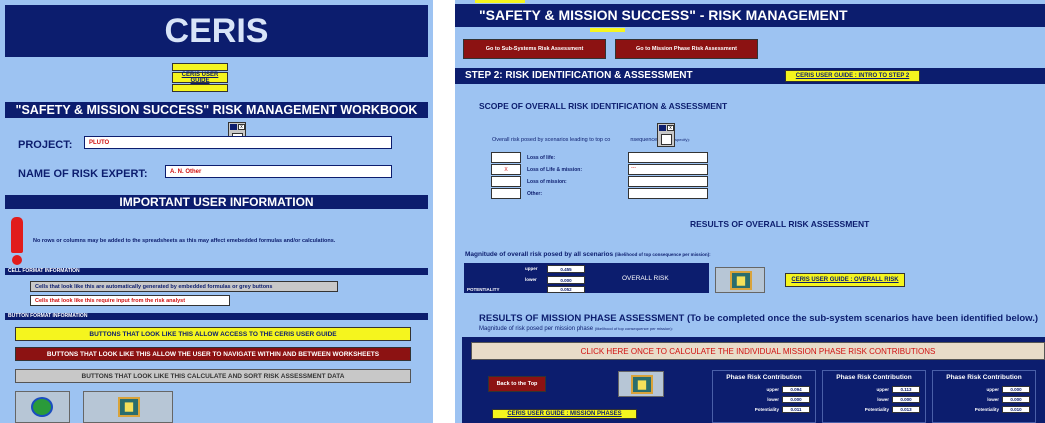  What do you see at coordinates (517, 384) in the screenshot?
I see `back-to-top-button: Back to the Top` at bounding box center [517, 384].